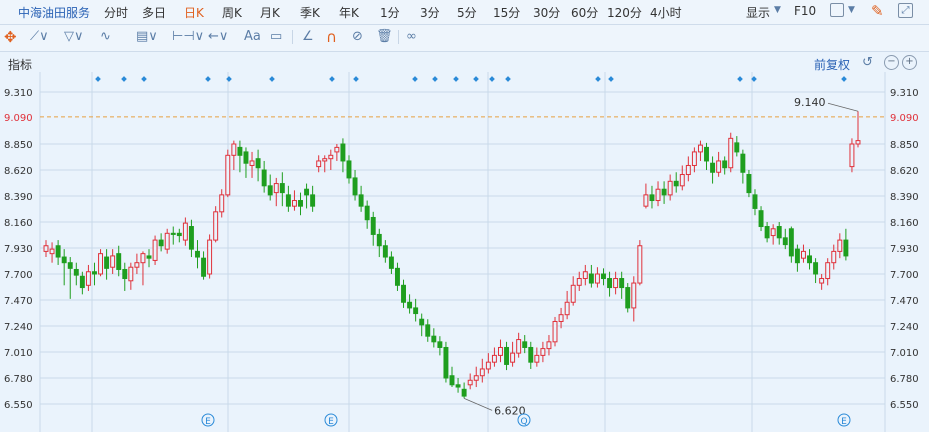 The height and width of the screenshot is (432, 929). I want to click on y-tick-label-right: 8.390, so click(904, 197).